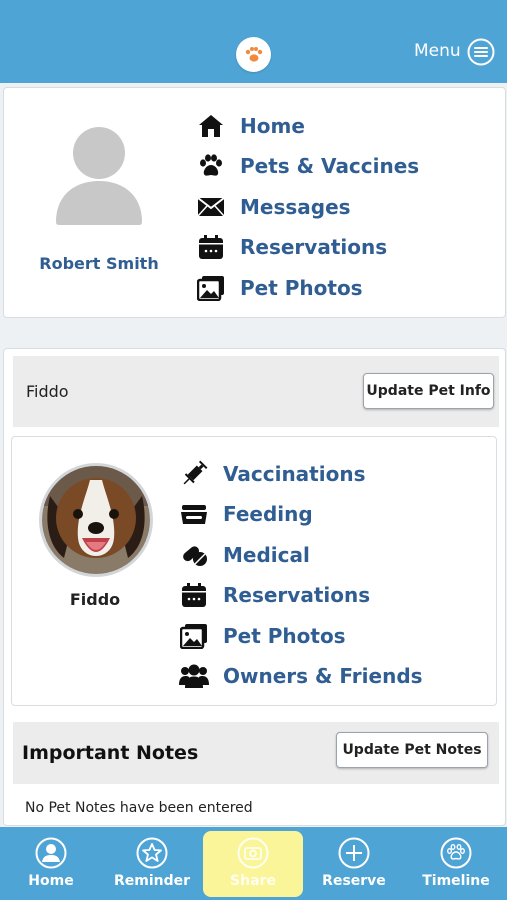  Describe the element at coordinates (297, 595) in the screenshot. I see `nav-pet-reservations-label: Reservations` at that location.